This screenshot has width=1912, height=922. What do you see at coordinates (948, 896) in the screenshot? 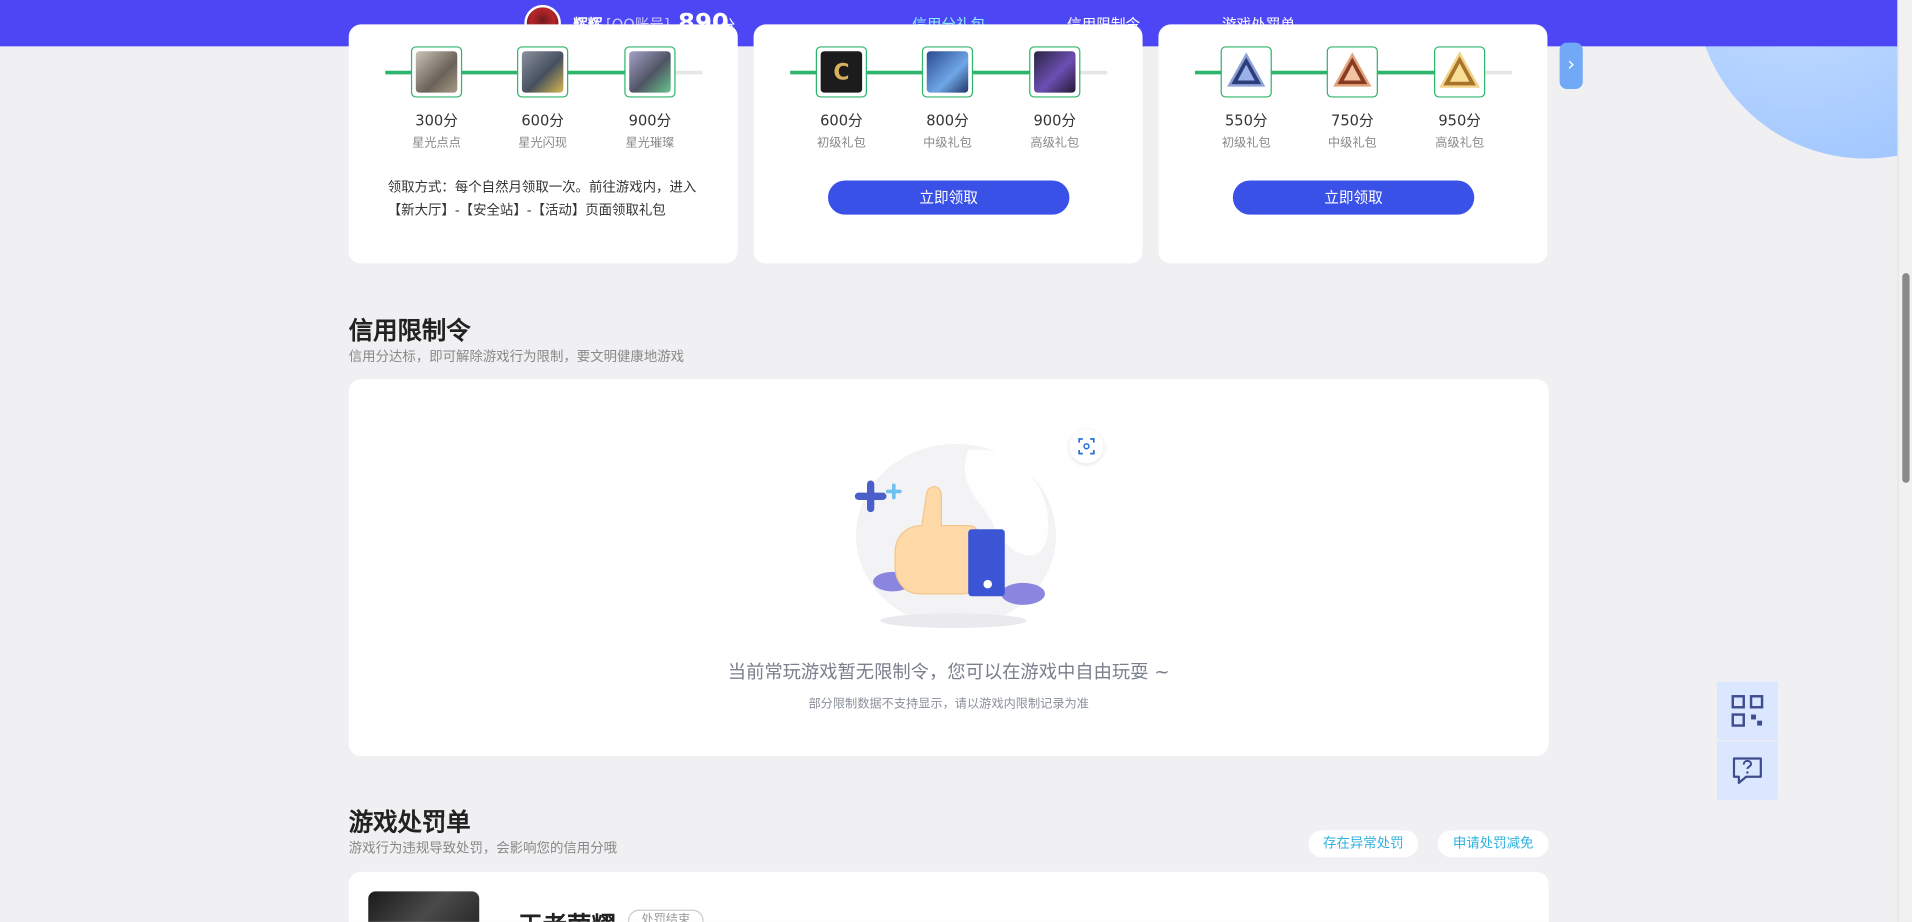
I see `penalty-card: 王者荣耀 处罚结束` at bounding box center [948, 896].